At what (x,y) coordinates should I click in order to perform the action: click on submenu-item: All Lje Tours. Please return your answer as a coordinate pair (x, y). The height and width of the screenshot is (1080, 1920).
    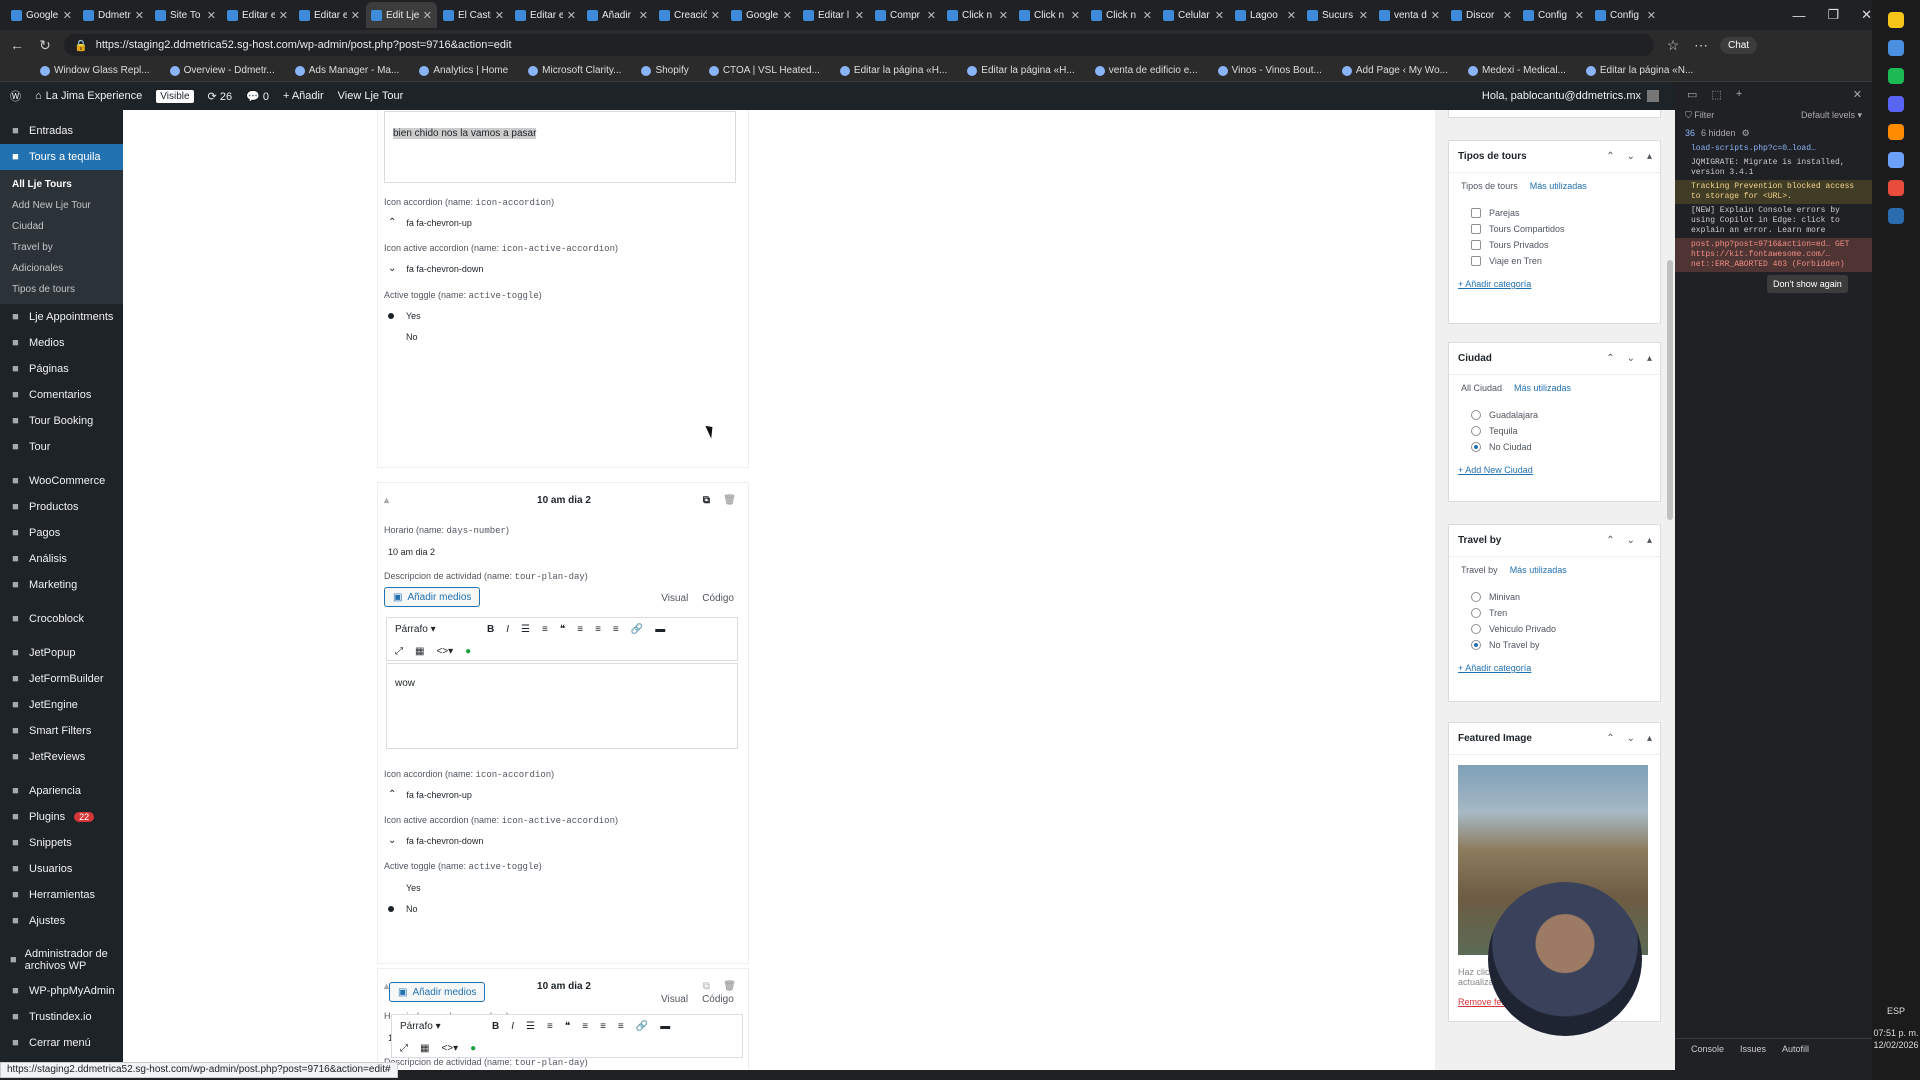
    Looking at the image, I should click on (61, 184).